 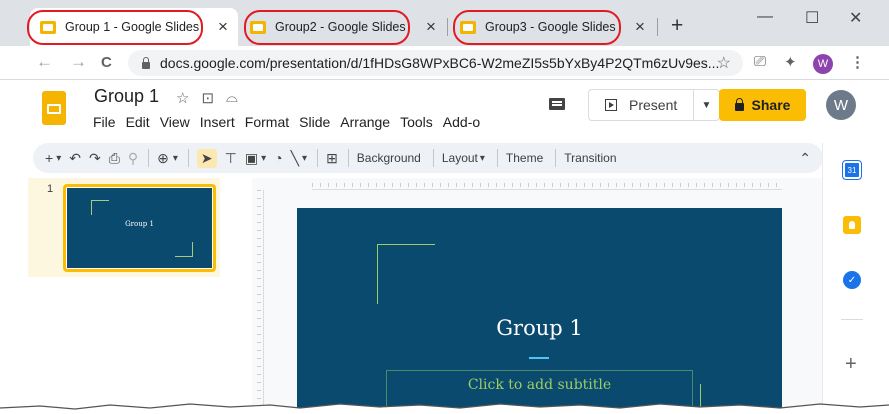 What do you see at coordinates (232, 98) in the screenshot?
I see `cloud-status-icon: ⌓` at bounding box center [232, 98].